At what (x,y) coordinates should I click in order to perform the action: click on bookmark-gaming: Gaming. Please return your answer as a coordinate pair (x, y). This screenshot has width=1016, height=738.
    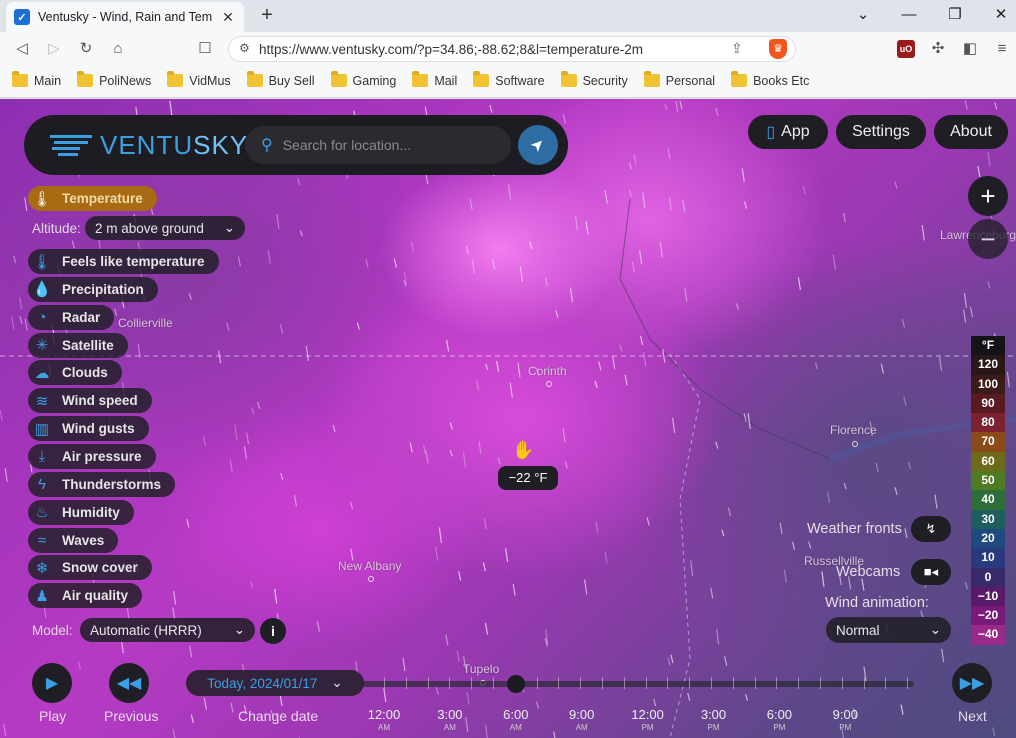
    Looking at the image, I should click on (363, 79).